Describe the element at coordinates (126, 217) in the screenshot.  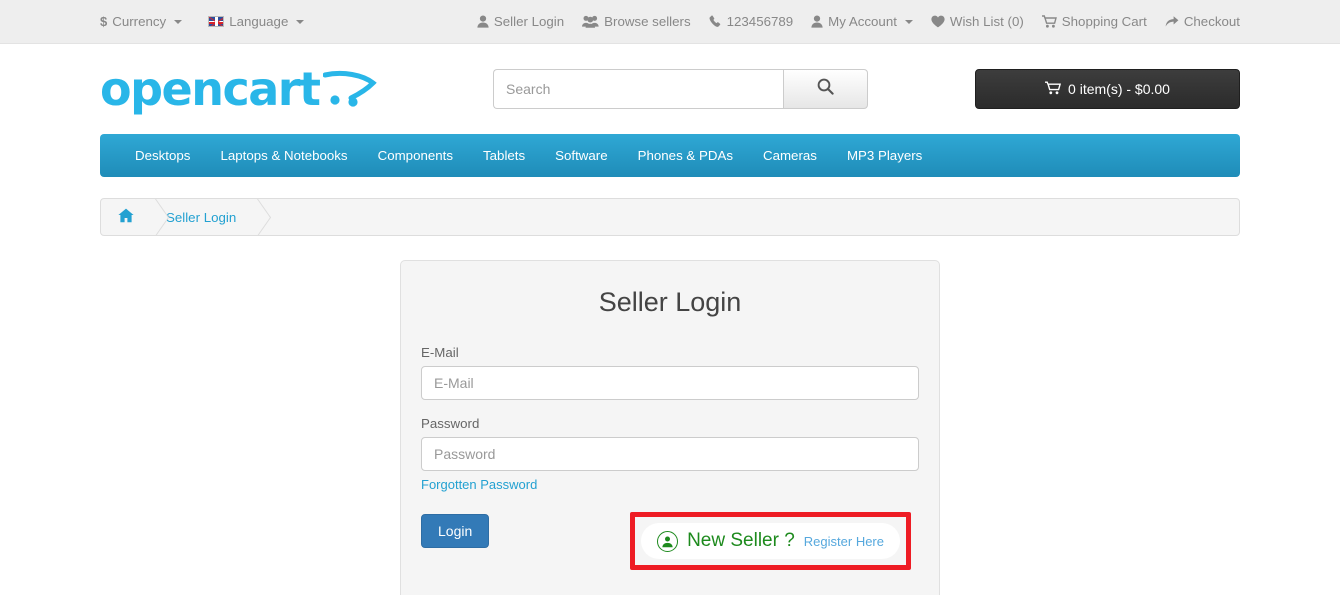
I see `home-icon` at that location.